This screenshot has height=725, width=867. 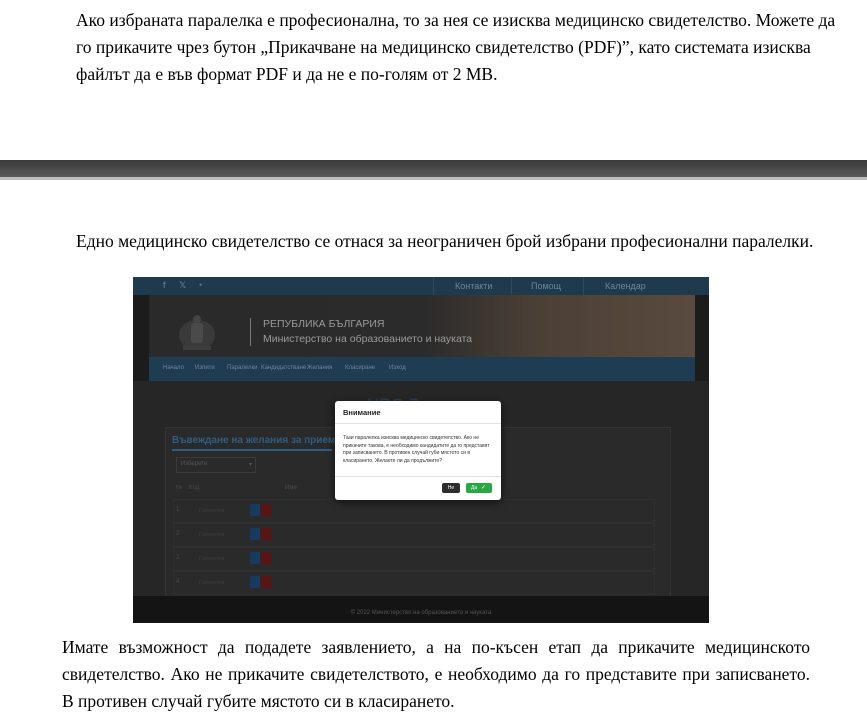 I want to click on coat-of-arms-icon, so click(x=197, y=332).